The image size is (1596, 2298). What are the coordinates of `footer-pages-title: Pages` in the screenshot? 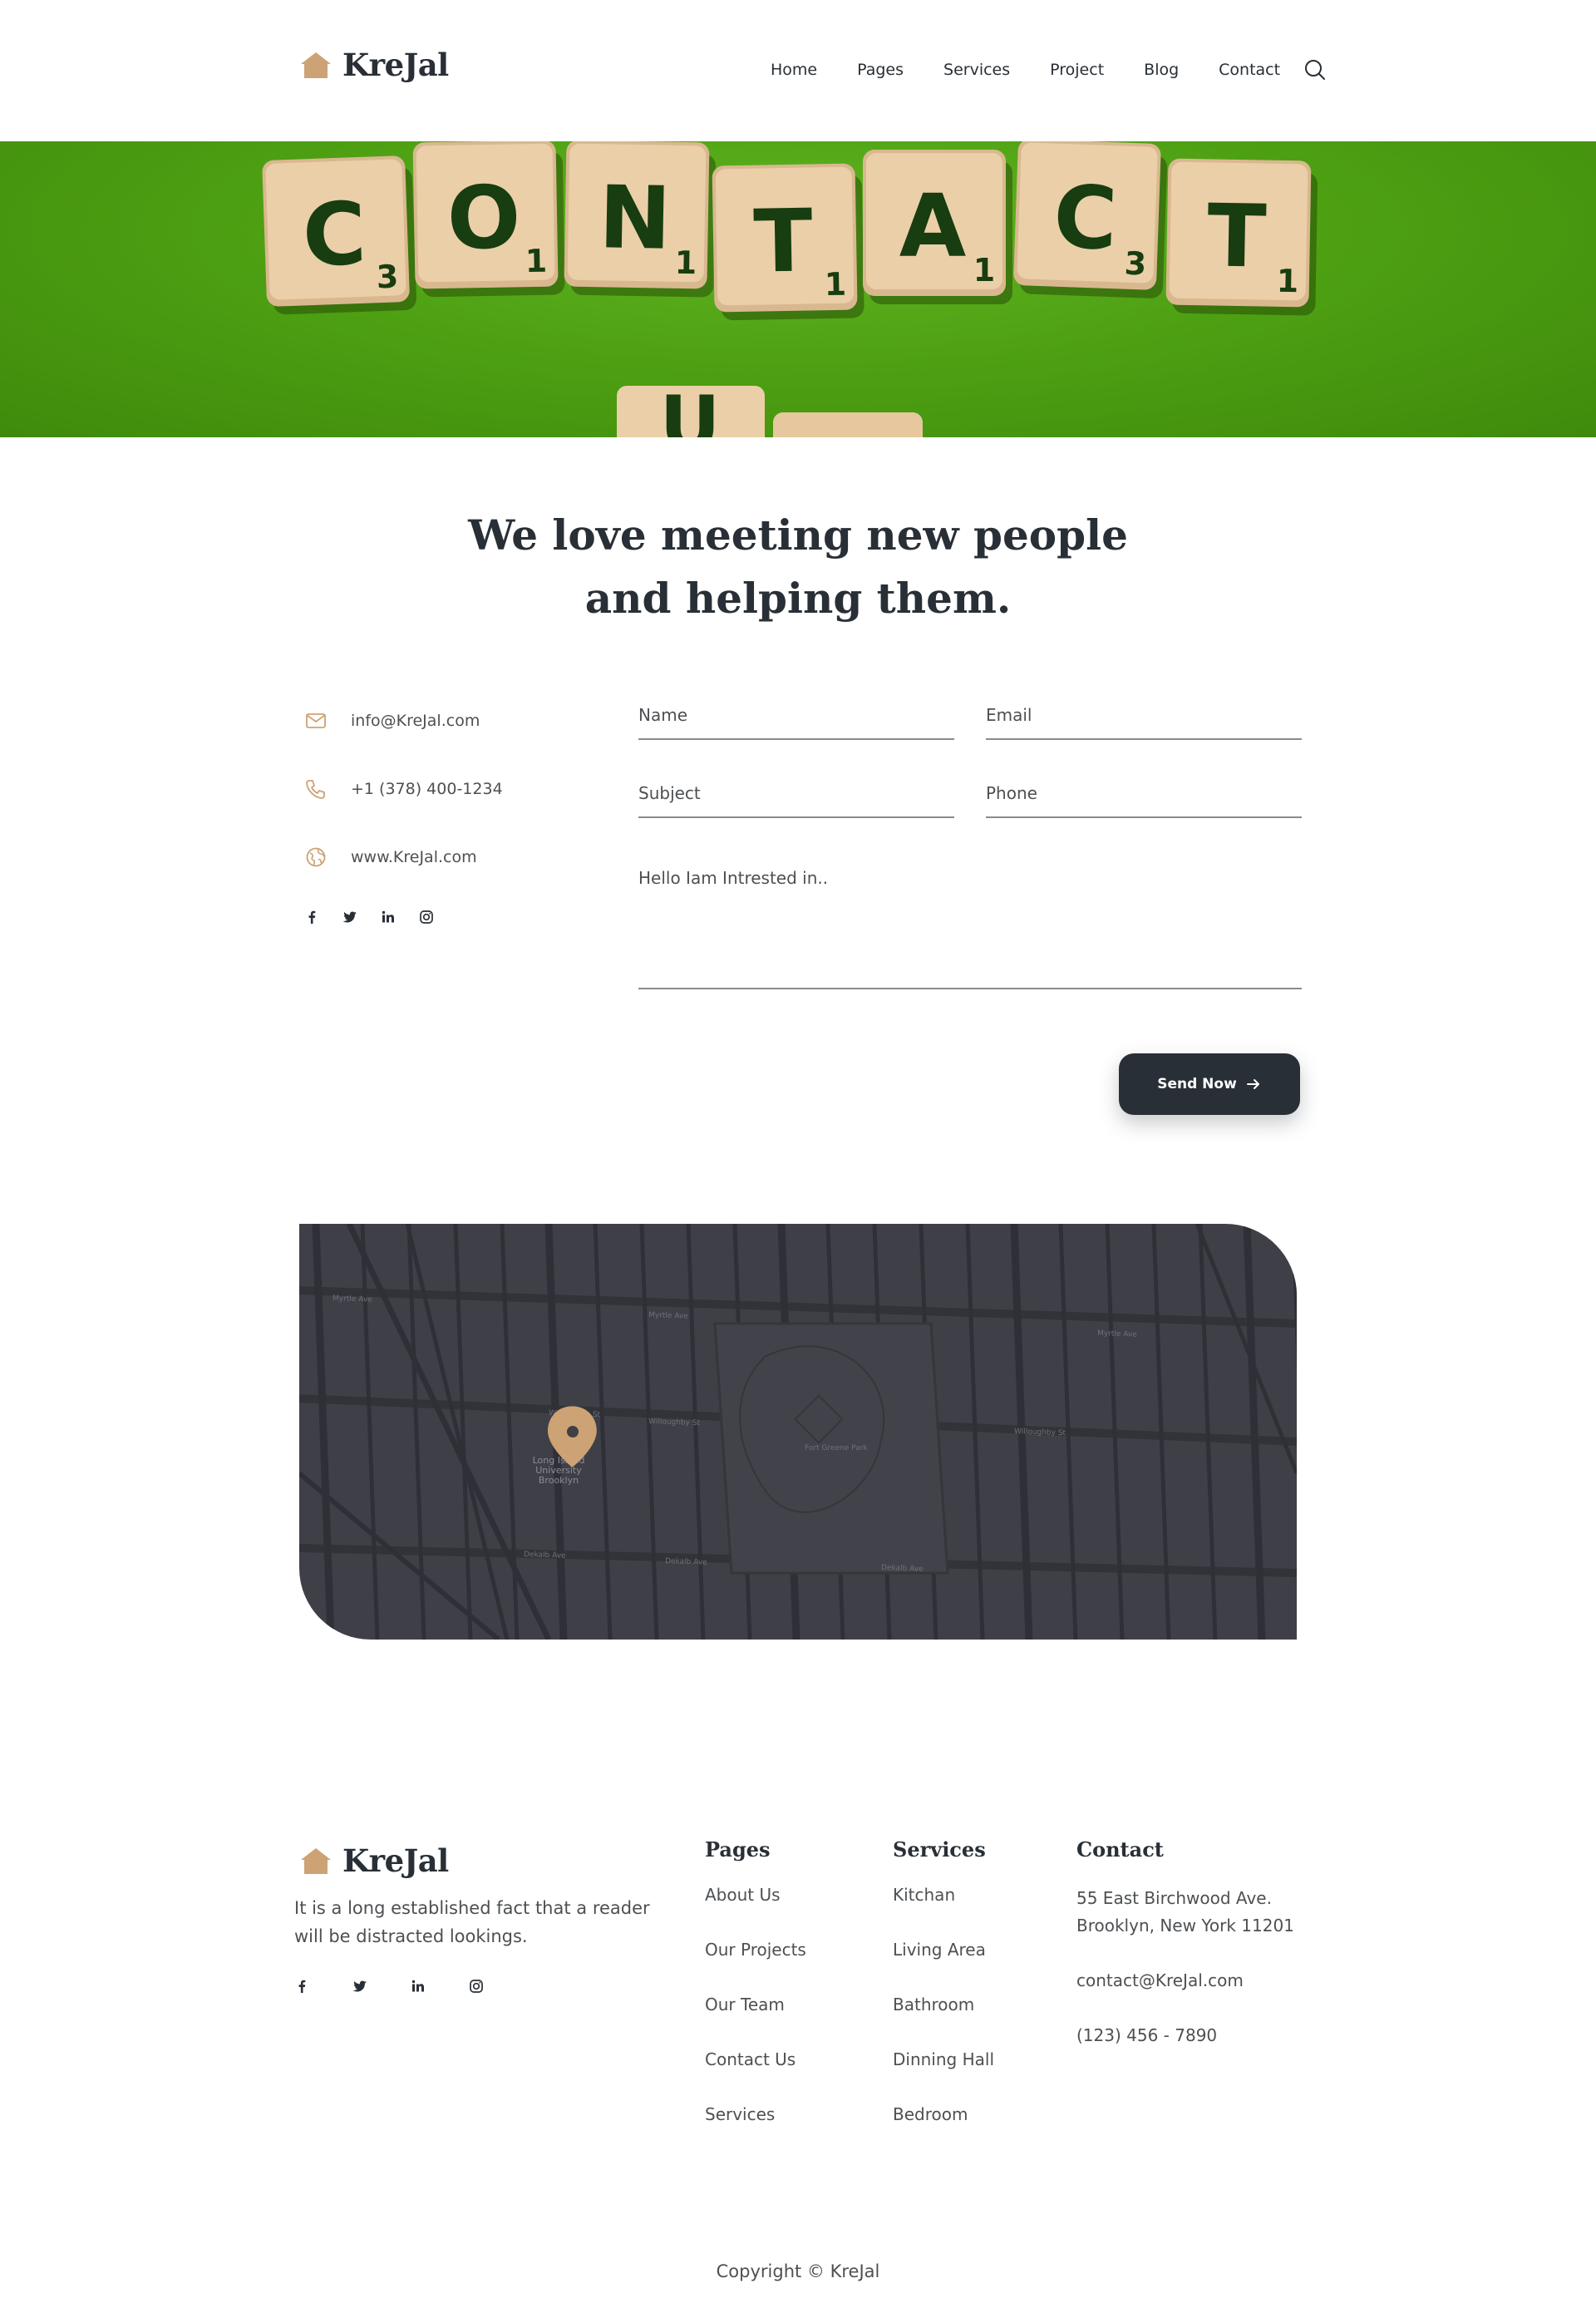 It's located at (738, 1849).